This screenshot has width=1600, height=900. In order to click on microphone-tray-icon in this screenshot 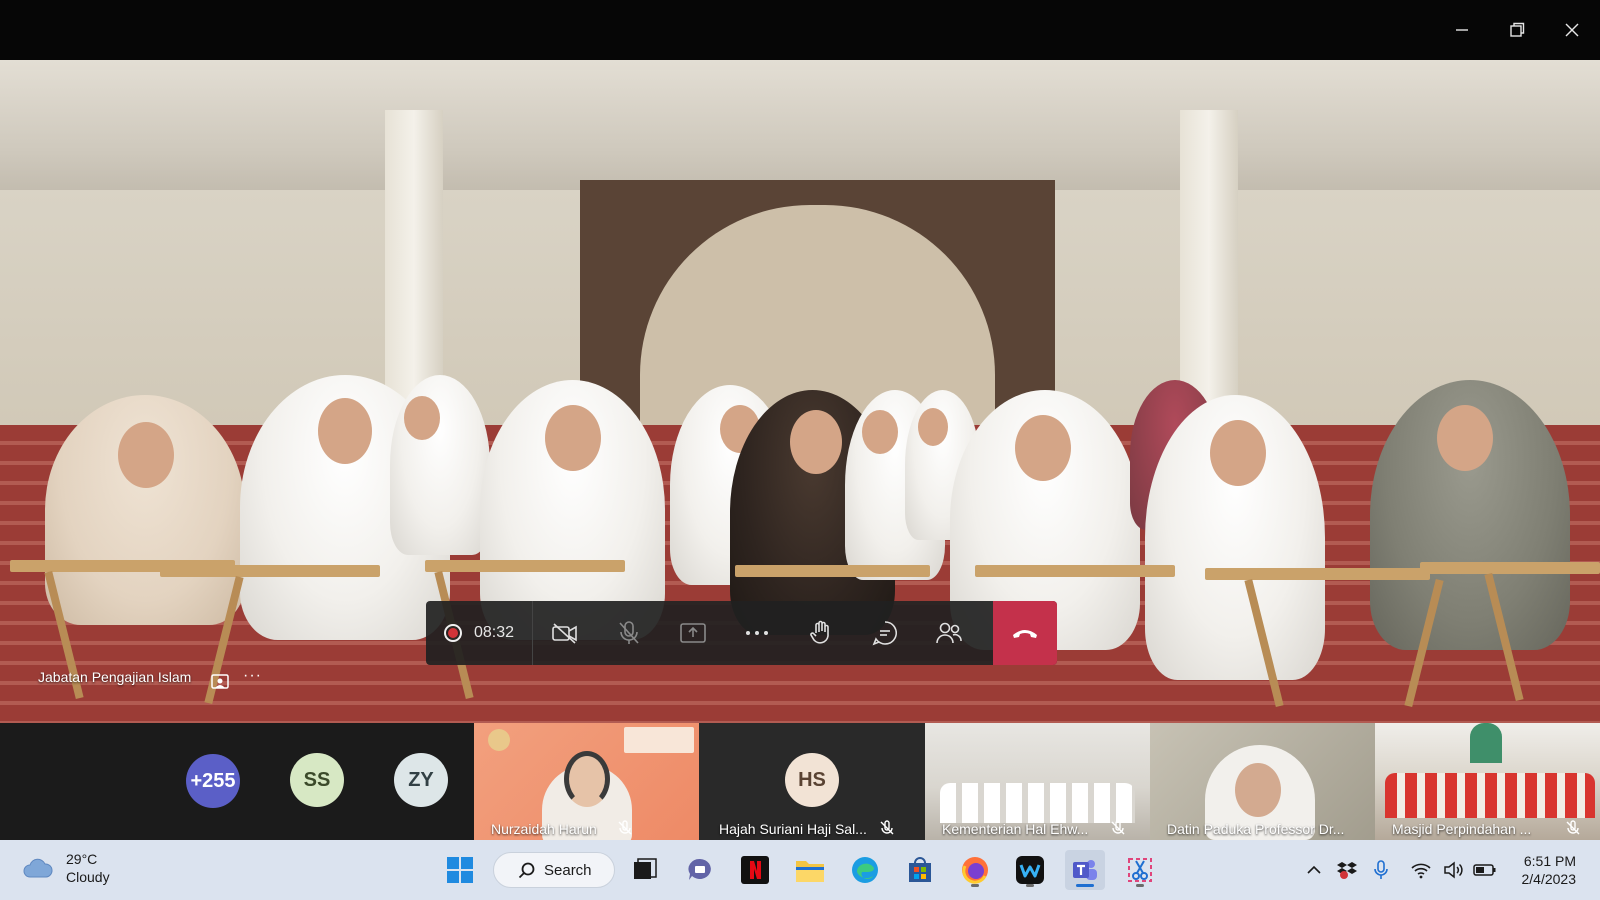, I will do `click(1381, 870)`.